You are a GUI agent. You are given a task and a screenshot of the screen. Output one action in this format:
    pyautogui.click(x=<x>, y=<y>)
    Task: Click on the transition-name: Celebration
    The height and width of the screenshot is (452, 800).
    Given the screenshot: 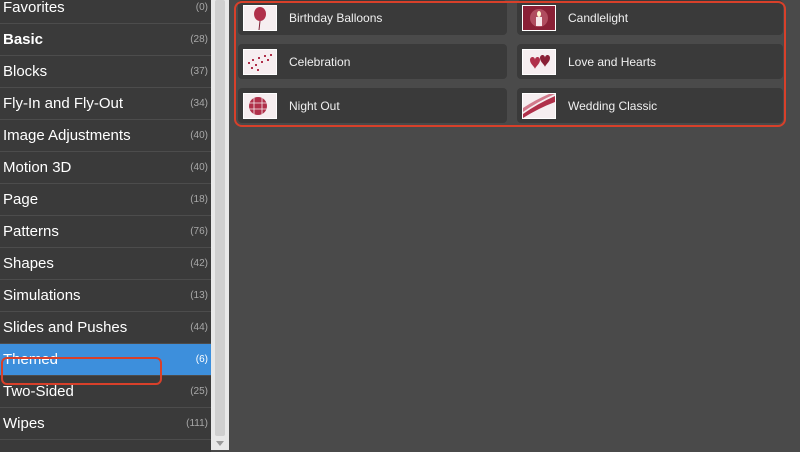 What is the action you would take?
    pyautogui.click(x=320, y=61)
    